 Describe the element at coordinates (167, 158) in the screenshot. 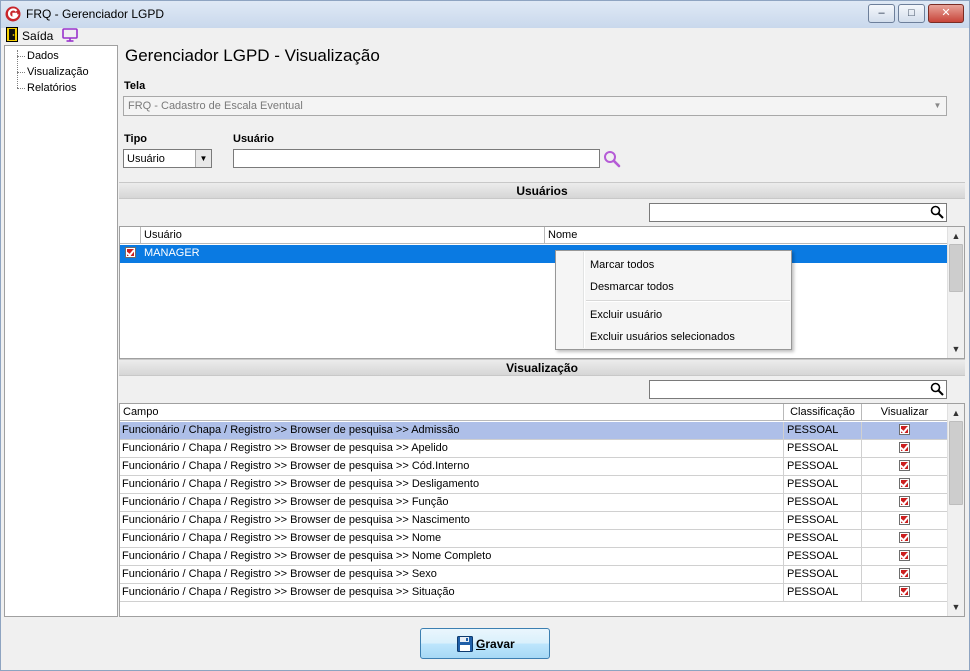

I see `tipo-dropdown: Usuário ▼` at that location.